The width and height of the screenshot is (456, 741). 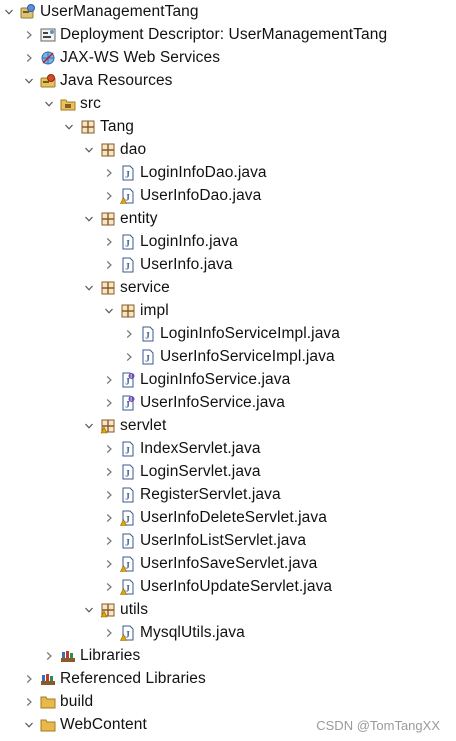 I want to click on tree-item-userinfodeleteservlet-java: J UserInfoDeleteServlet.java, so click(x=214, y=517).